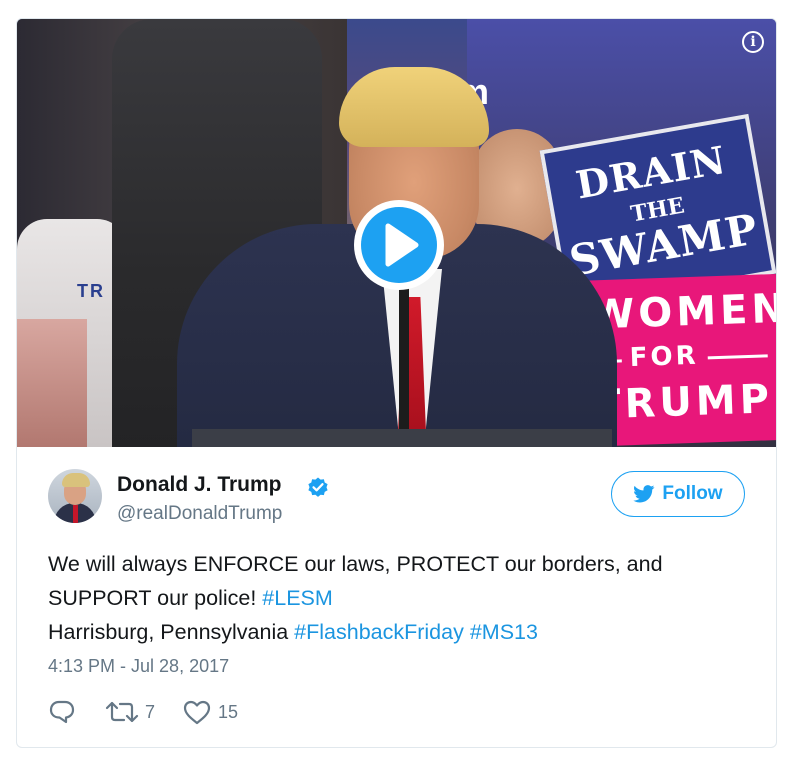 This screenshot has width=799, height=774. Describe the element at coordinates (504, 632) in the screenshot. I see `hashtag-link: #MS13` at that location.